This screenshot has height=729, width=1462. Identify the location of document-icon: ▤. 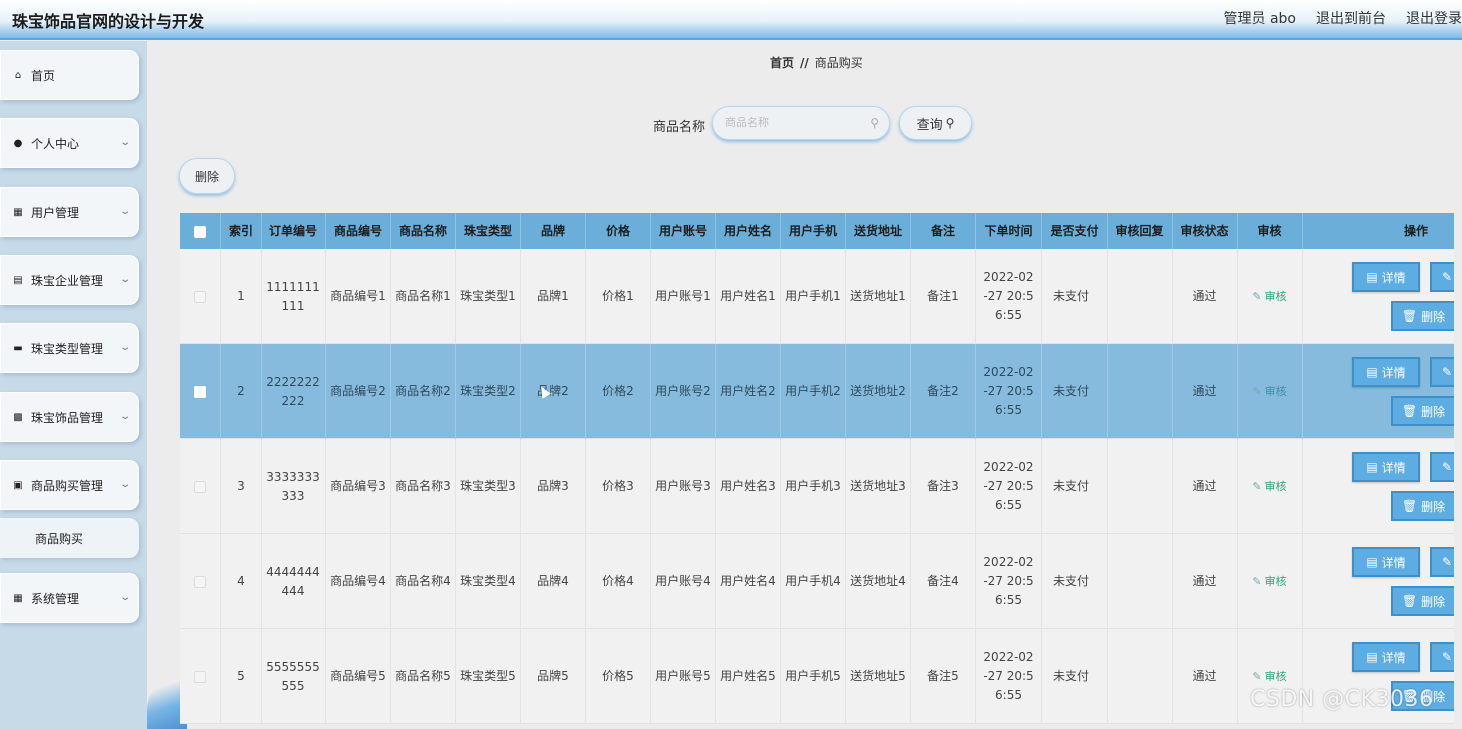
(1372, 277).